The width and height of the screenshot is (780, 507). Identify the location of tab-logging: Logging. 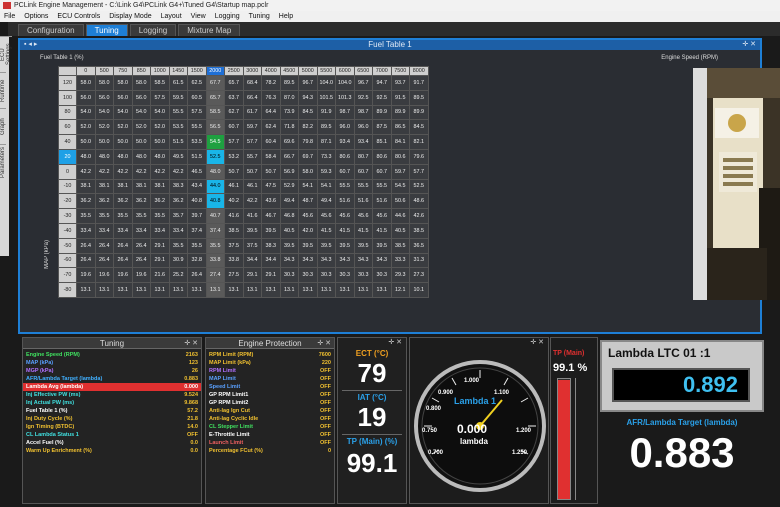
(153, 30).